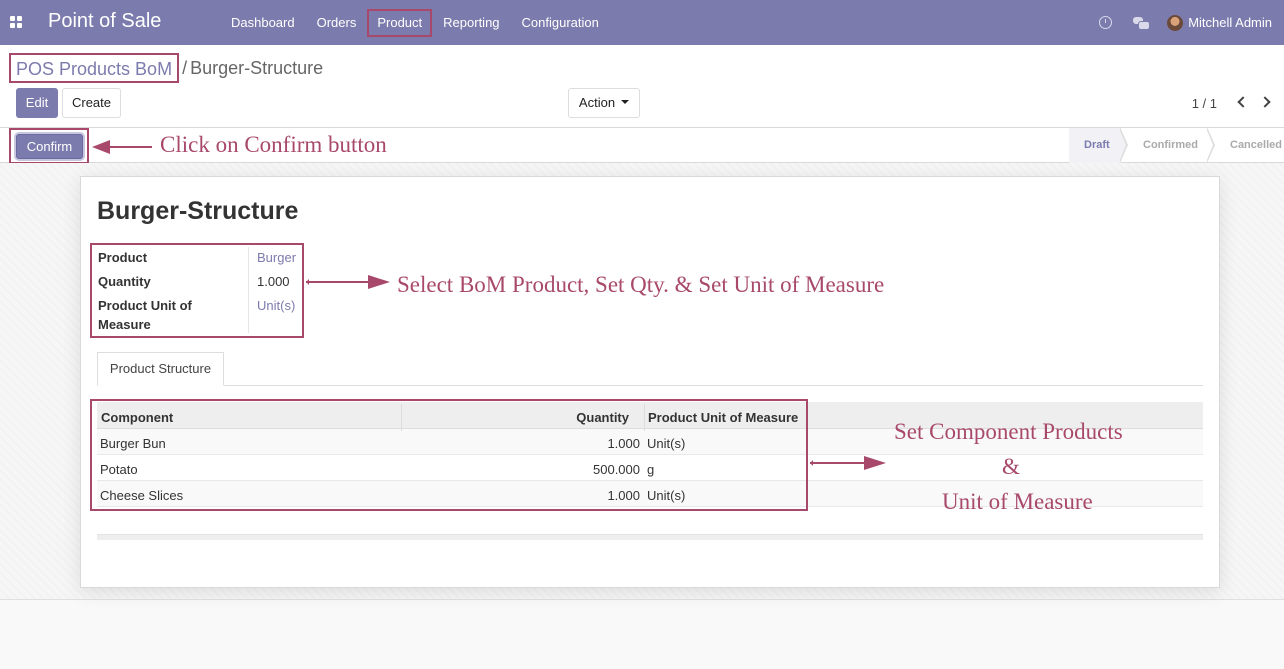  Describe the element at coordinates (1106, 22) in the screenshot. I see `clock-icon` at that location.